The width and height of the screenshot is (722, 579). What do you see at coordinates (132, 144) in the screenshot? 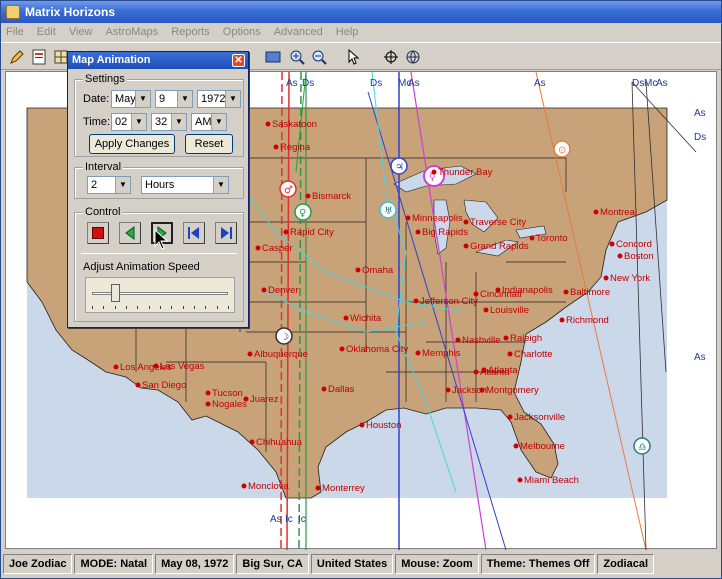
I see `apply-changes-button: Apply Changes` at bounding box center [132, 144].